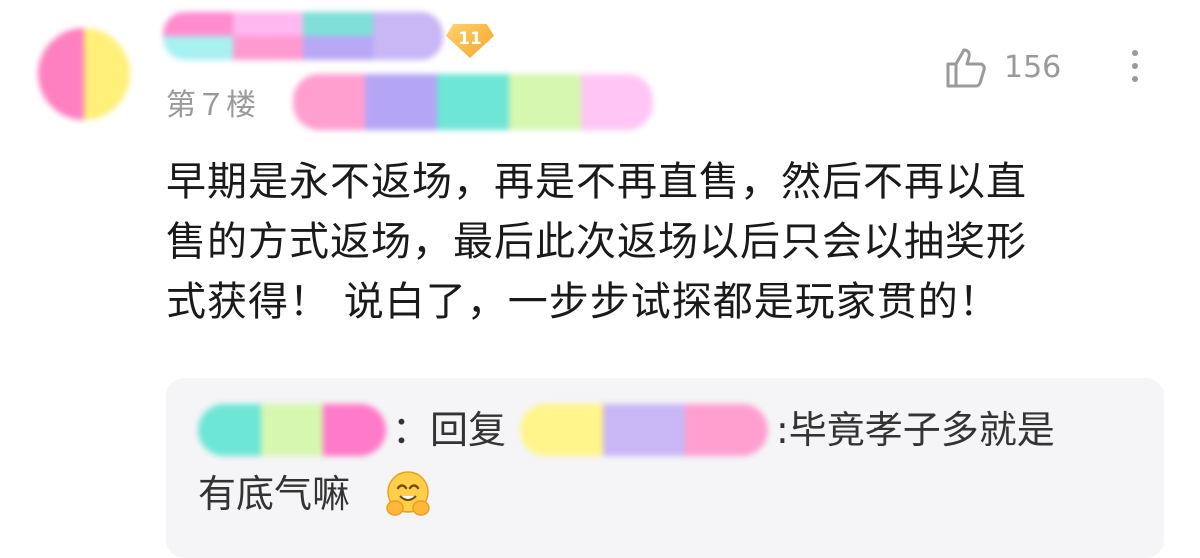  Describe the element at coordinates (408, 493) in the screenshot. I see `hugging-face-emoji-icon` at that location.